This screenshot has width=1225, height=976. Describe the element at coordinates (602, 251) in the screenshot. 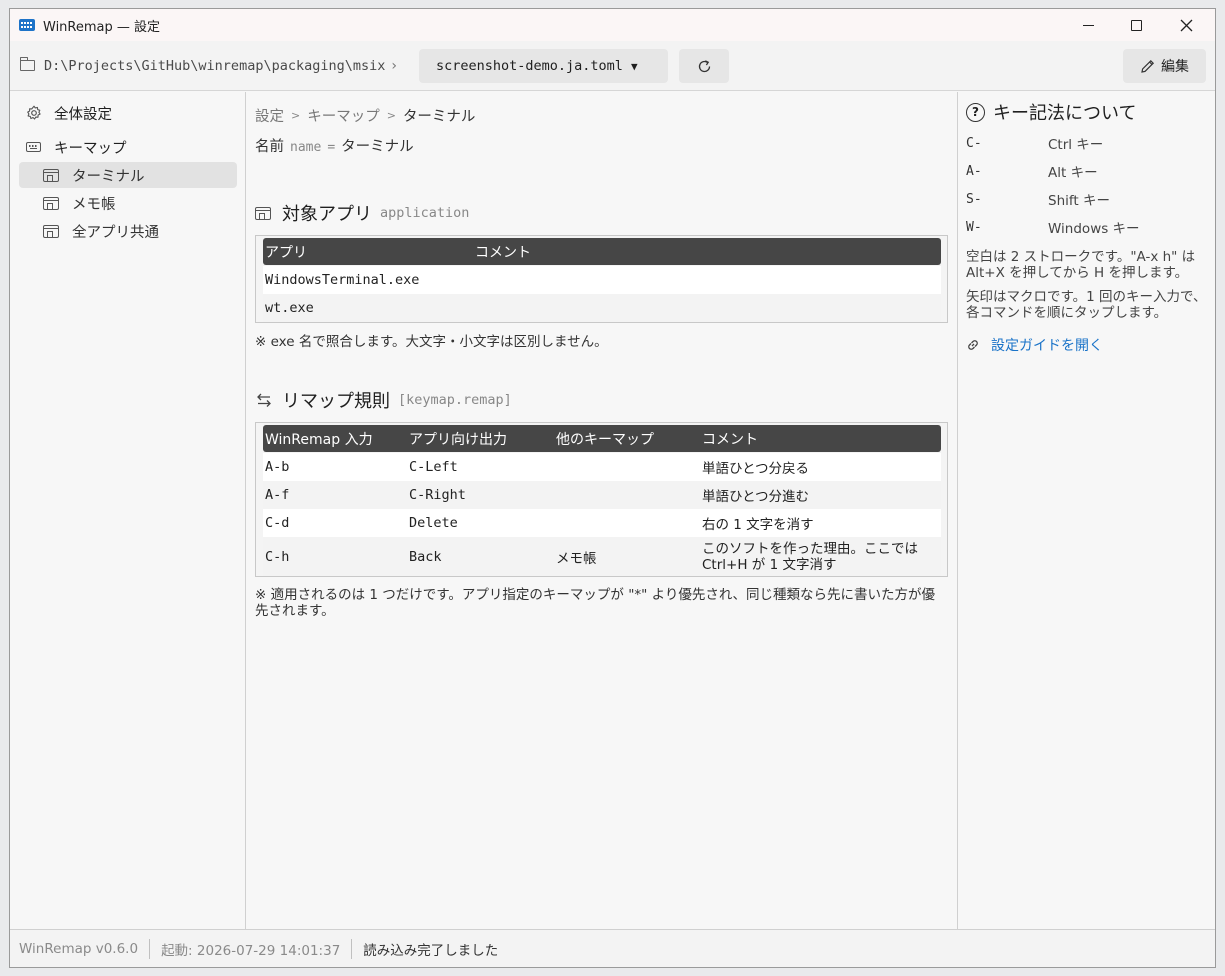

I see `apps-table-header: アプリ コメント` at that location.